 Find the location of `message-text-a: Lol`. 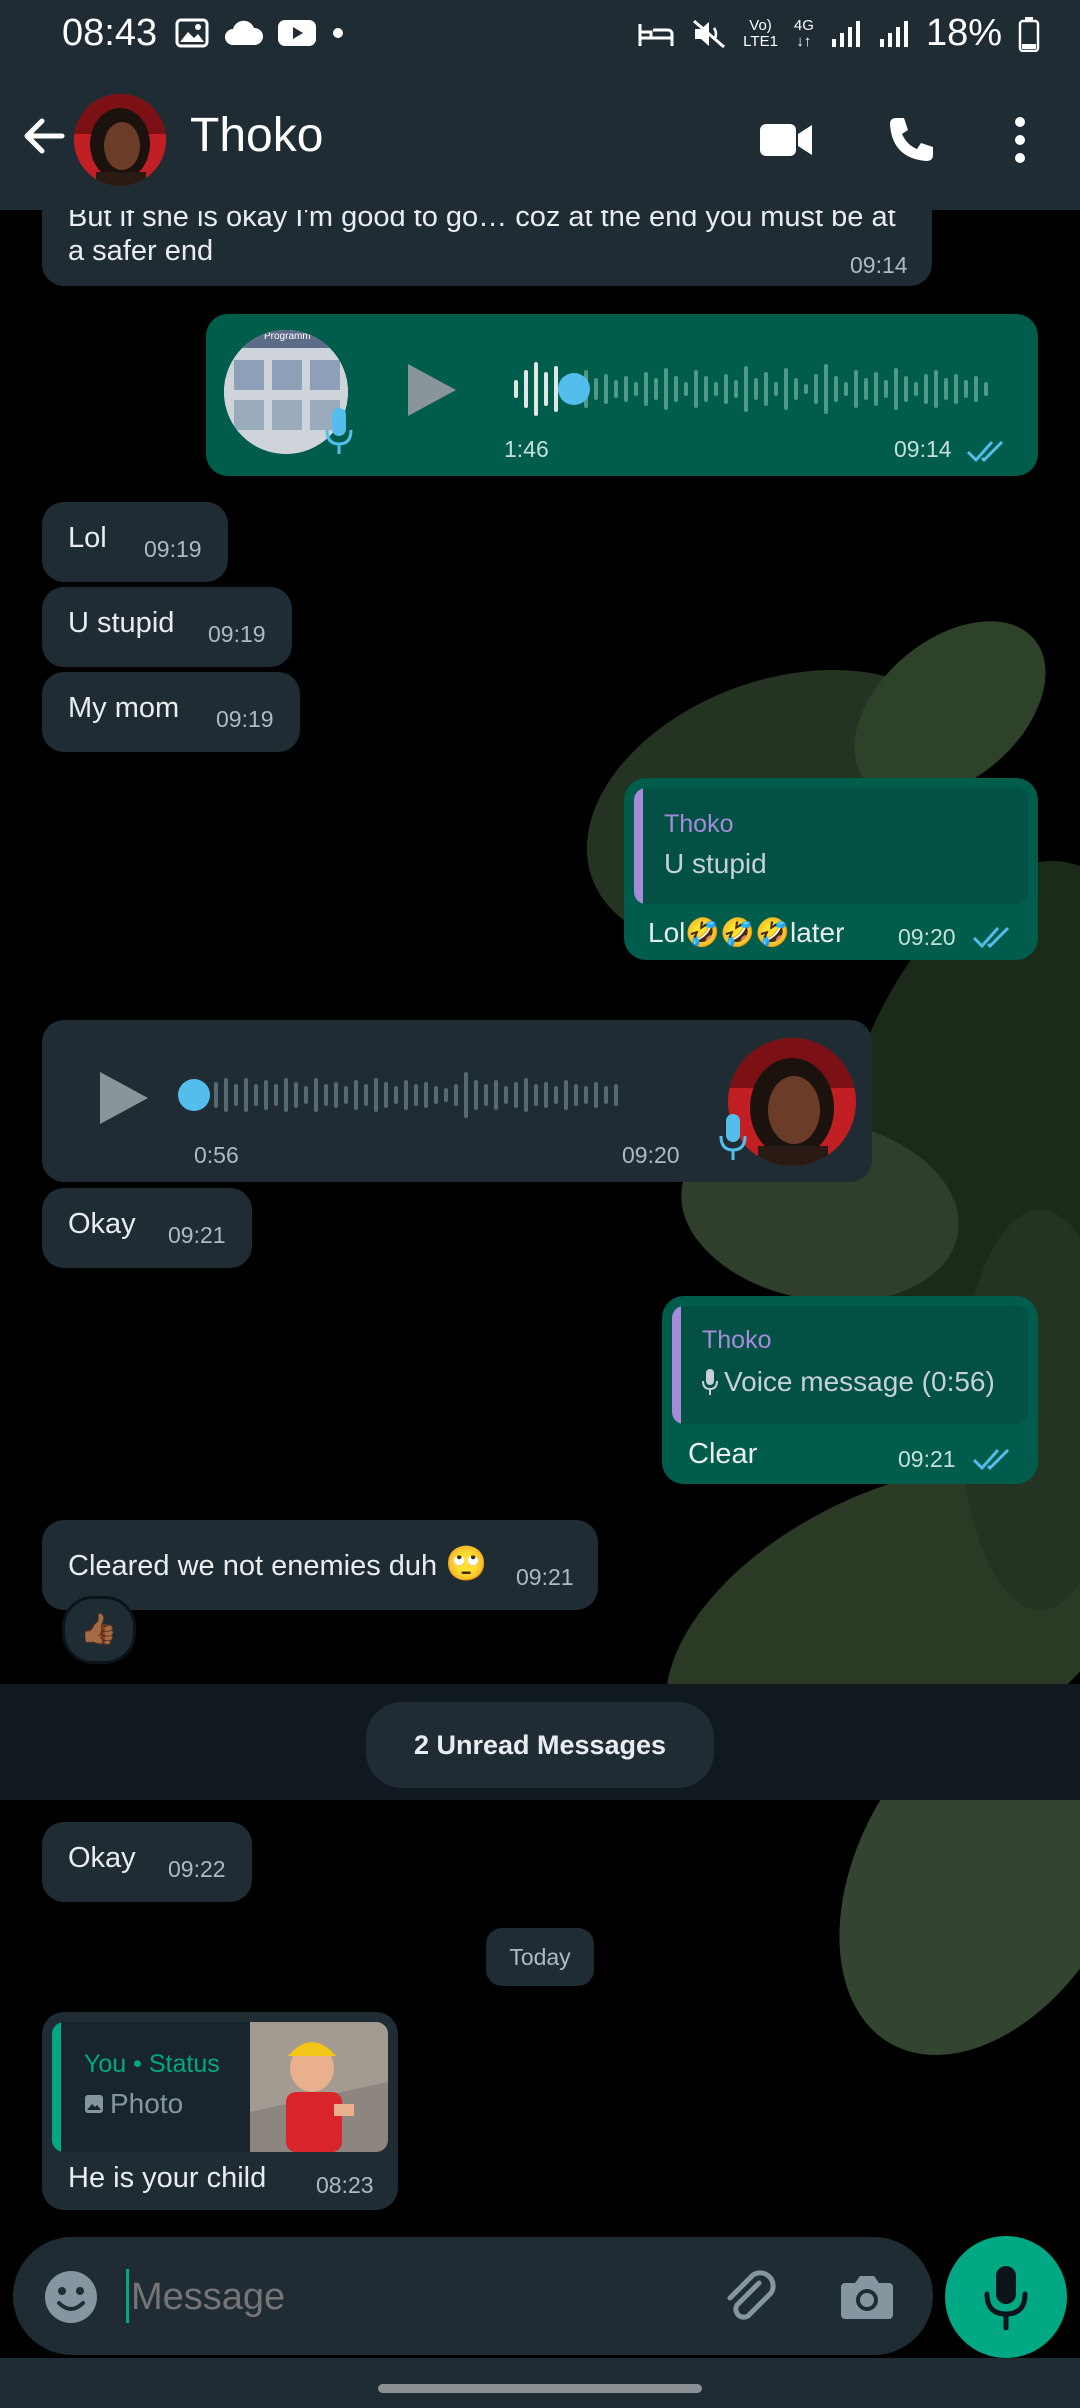

message-text-a: Lol is located at coordinates (667, 932).